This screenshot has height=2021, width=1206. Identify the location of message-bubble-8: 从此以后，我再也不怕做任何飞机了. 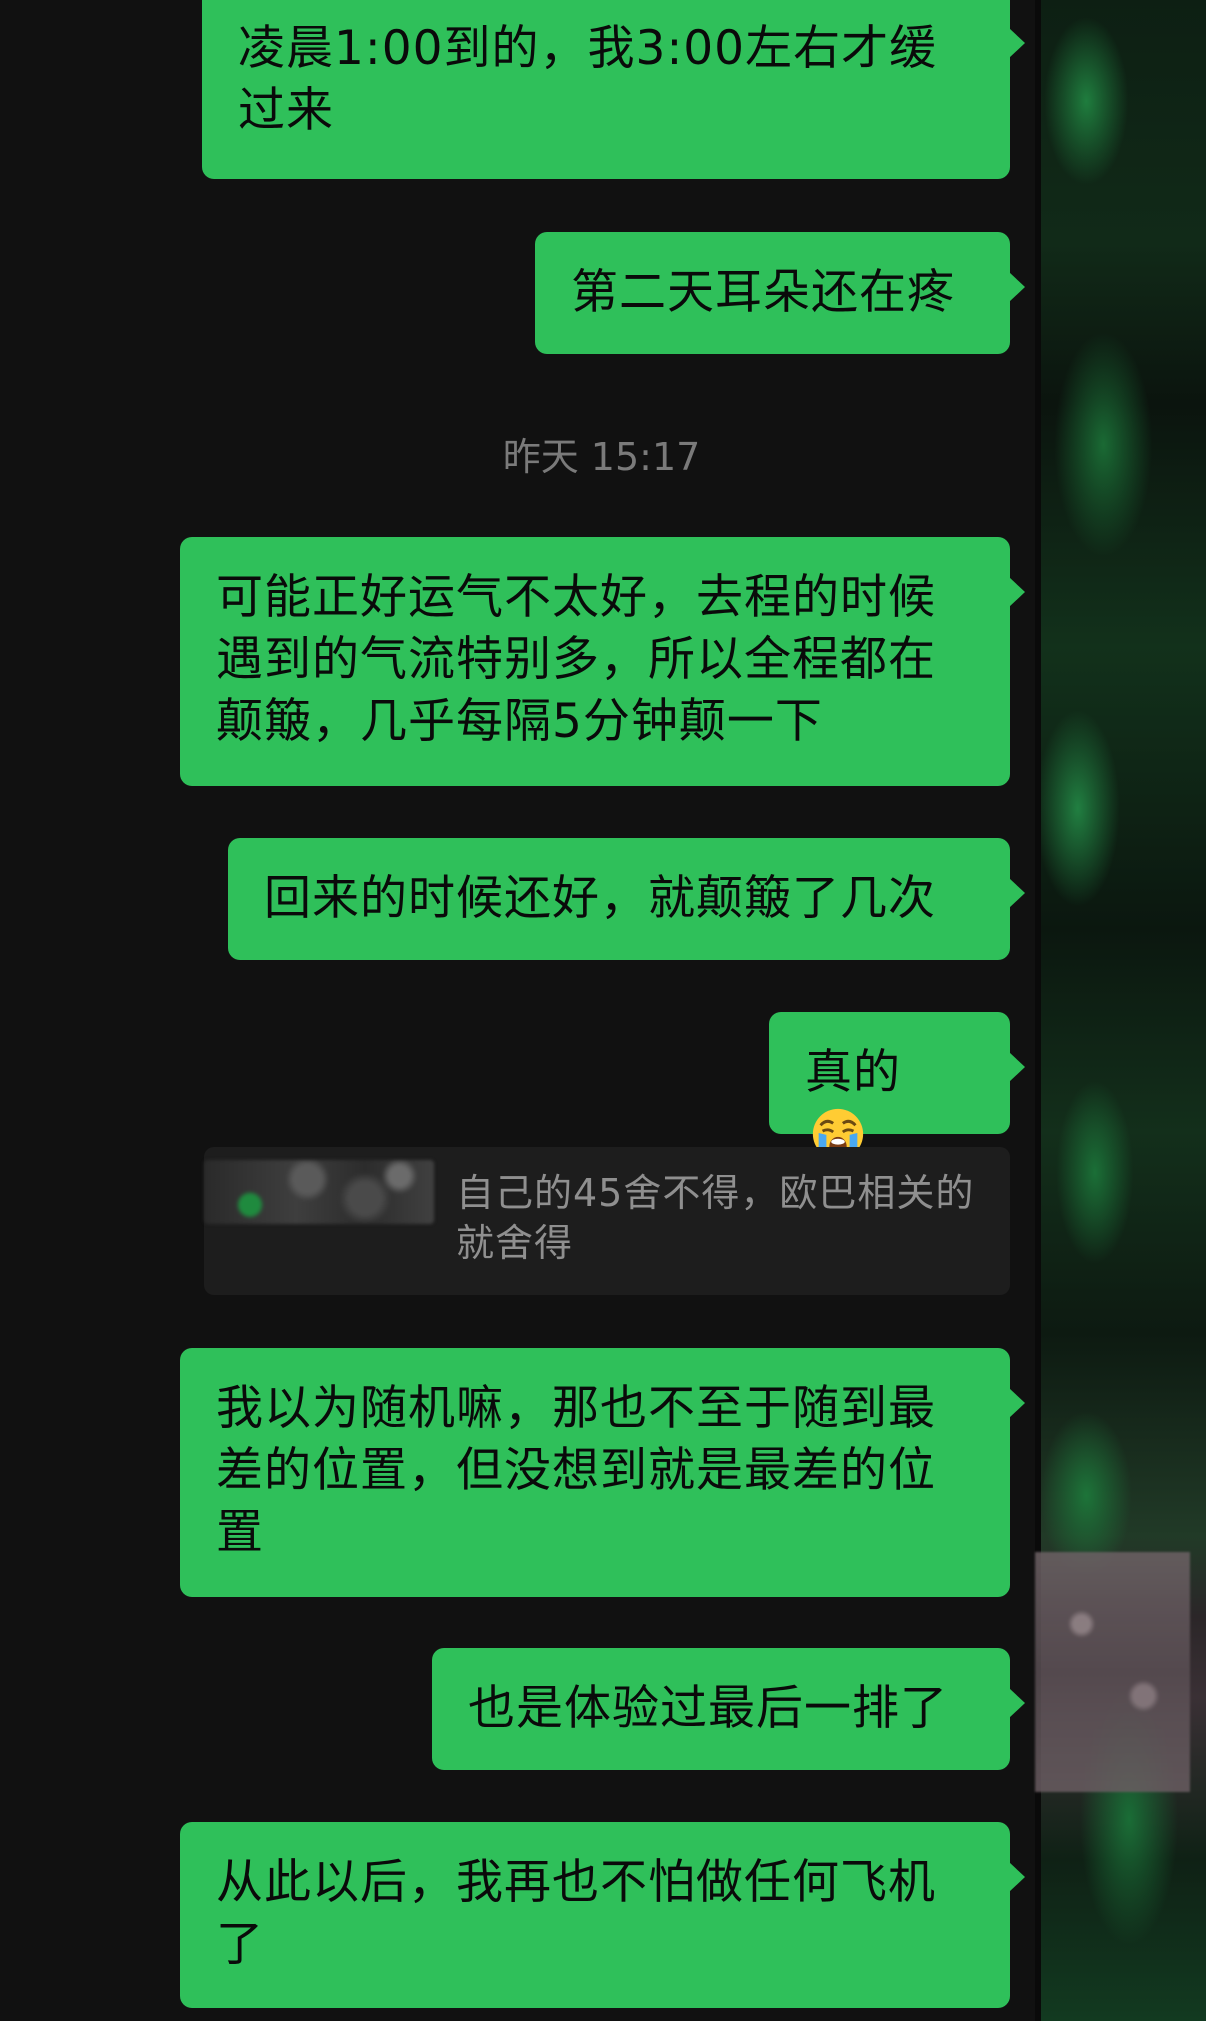
(602, 1915).